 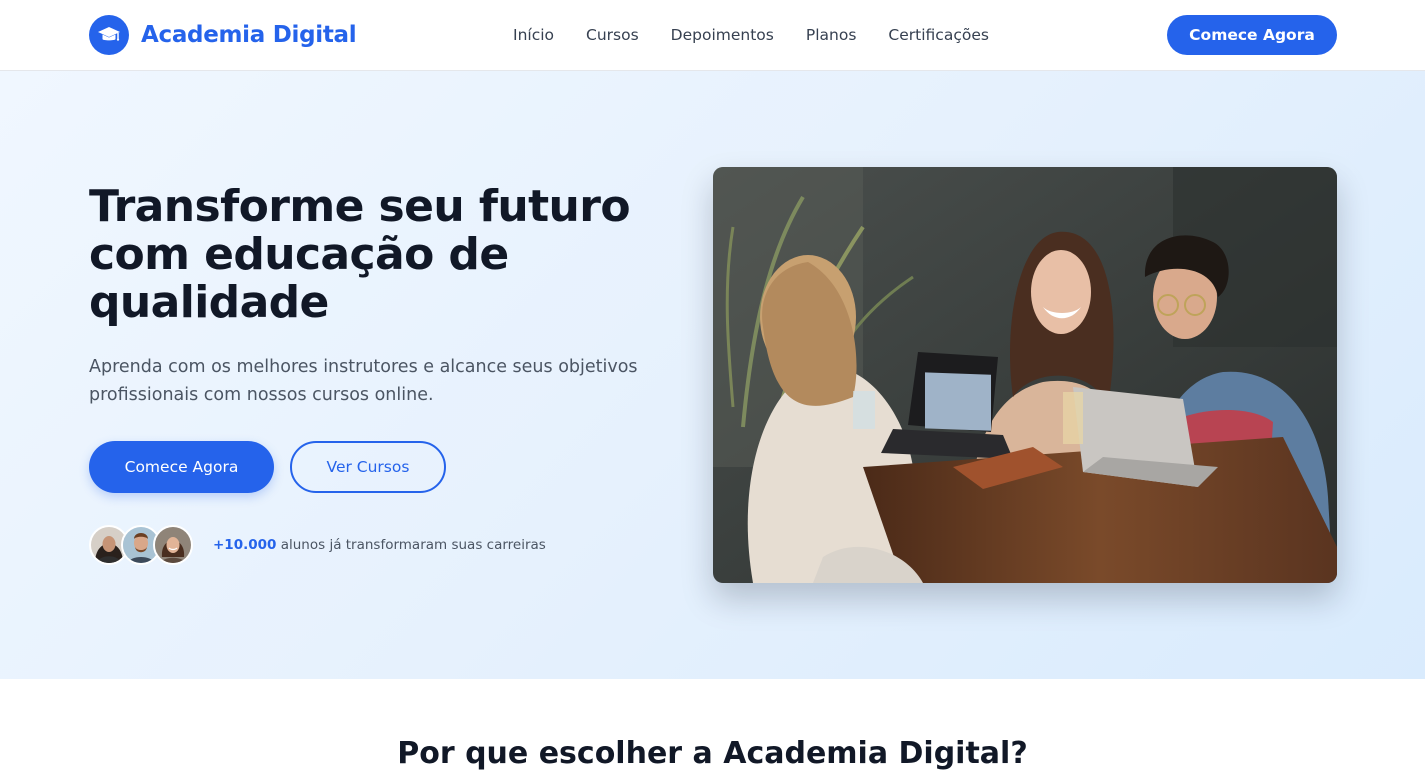 What do you see at coordinates (173, 545) in the screenshot?
I see `avatar` at bounding box center [173, 545].